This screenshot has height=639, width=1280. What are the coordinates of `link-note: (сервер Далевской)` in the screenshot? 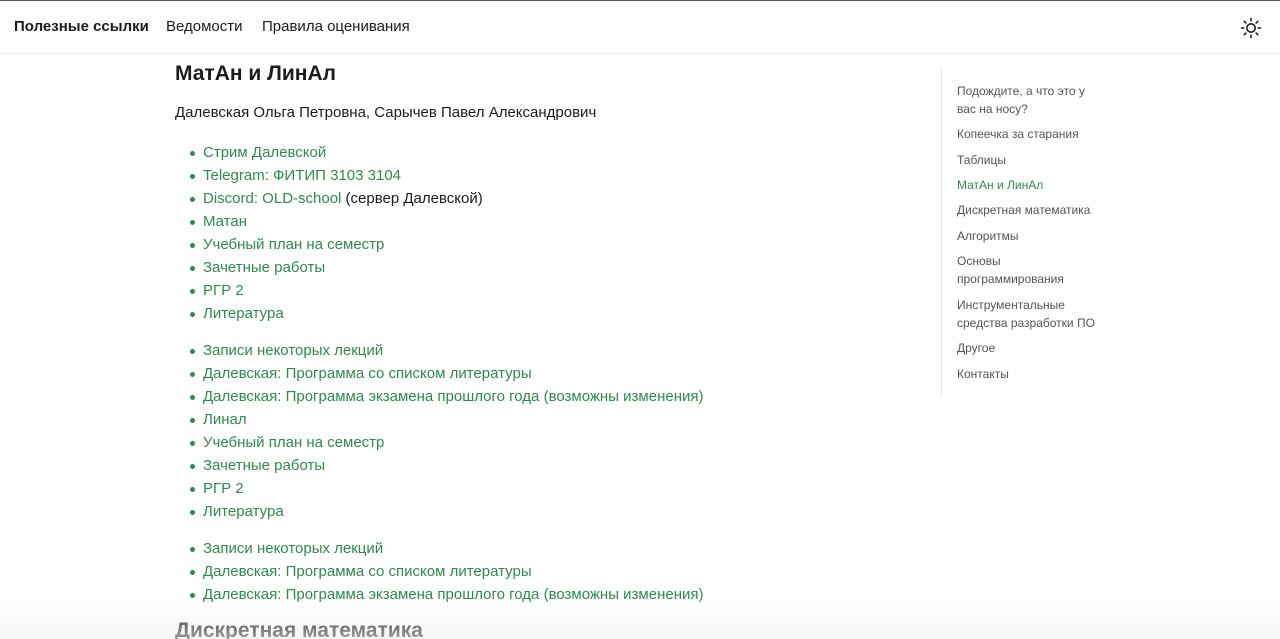 It's located at (412, 198).